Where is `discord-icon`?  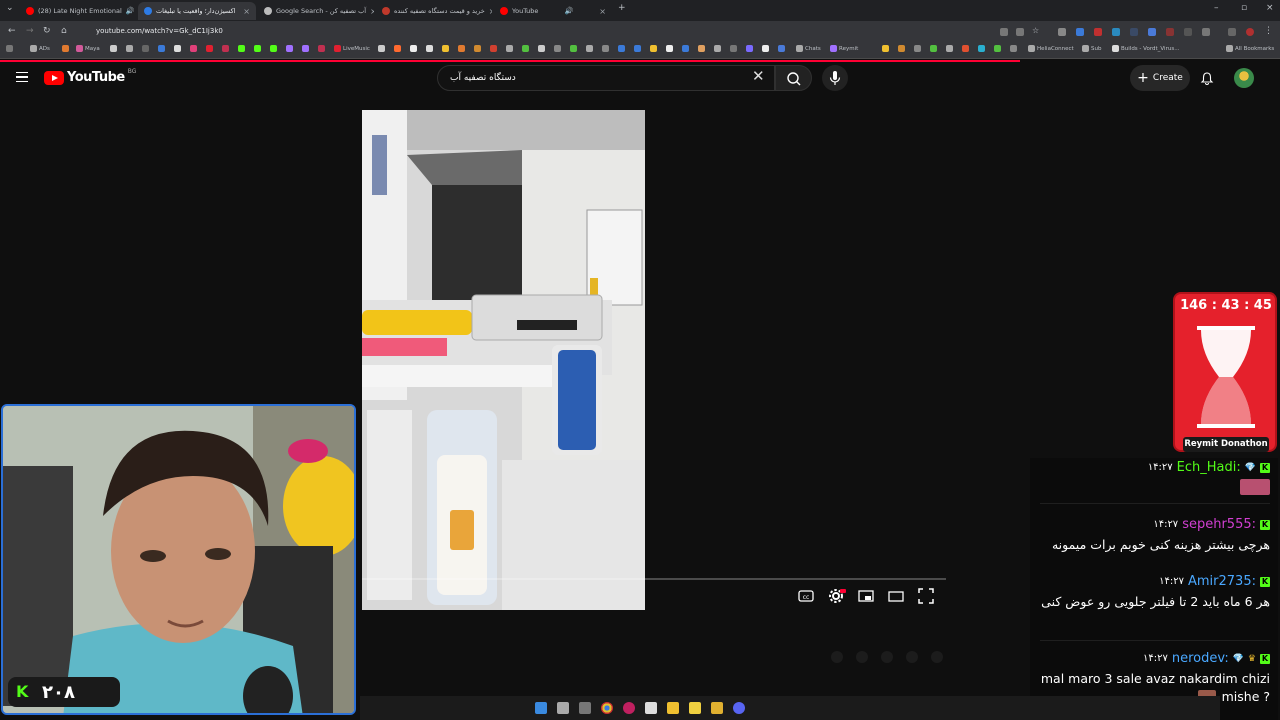 discord-icon is located at coordinates (739, 708).